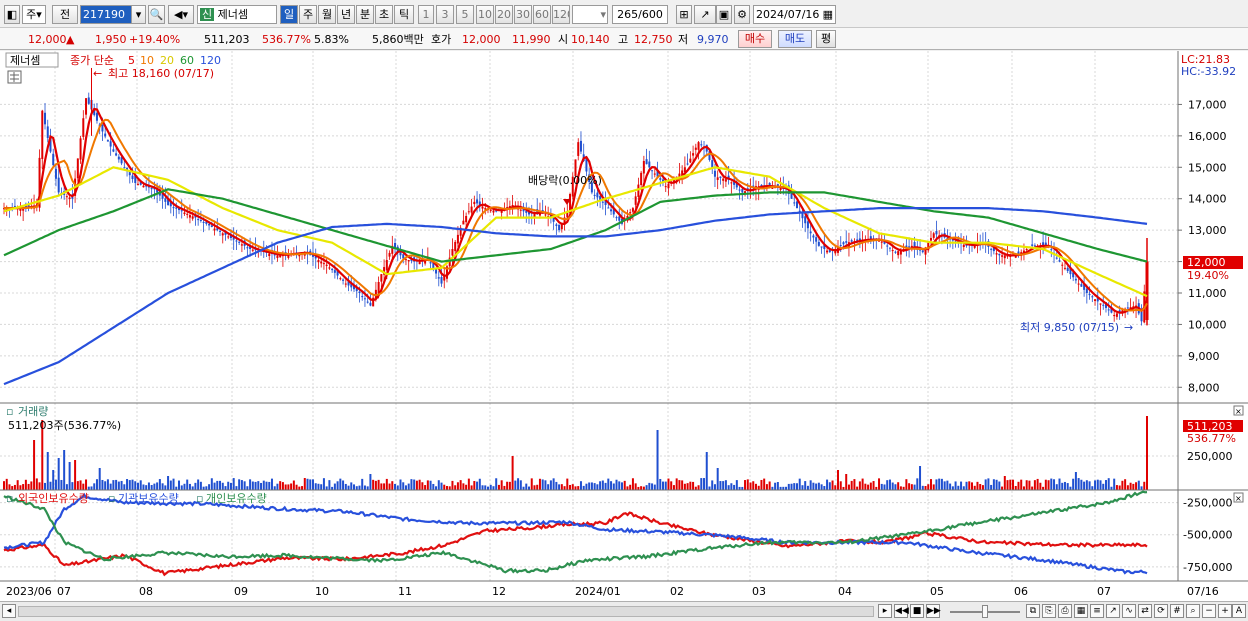 The image size is (1248, 621). What do you see at coordinates (724, 14) in the screenshot?
I see `save-icon: ▣` at bounding box center [724, 14].